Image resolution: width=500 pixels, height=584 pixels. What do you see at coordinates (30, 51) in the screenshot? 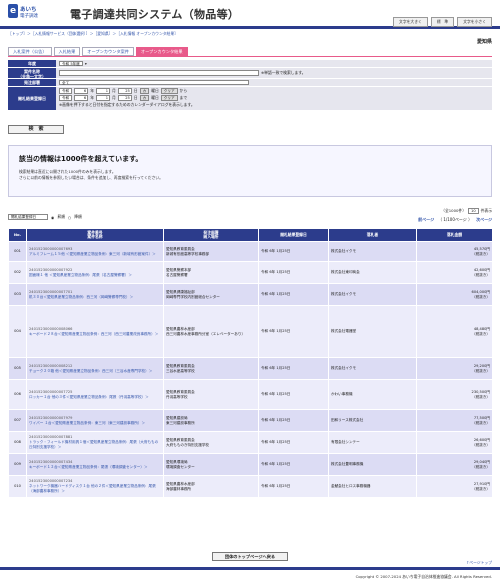
I see `tab-bid-announcement: 入札案件（公告）` at bounding box center [30, 51].